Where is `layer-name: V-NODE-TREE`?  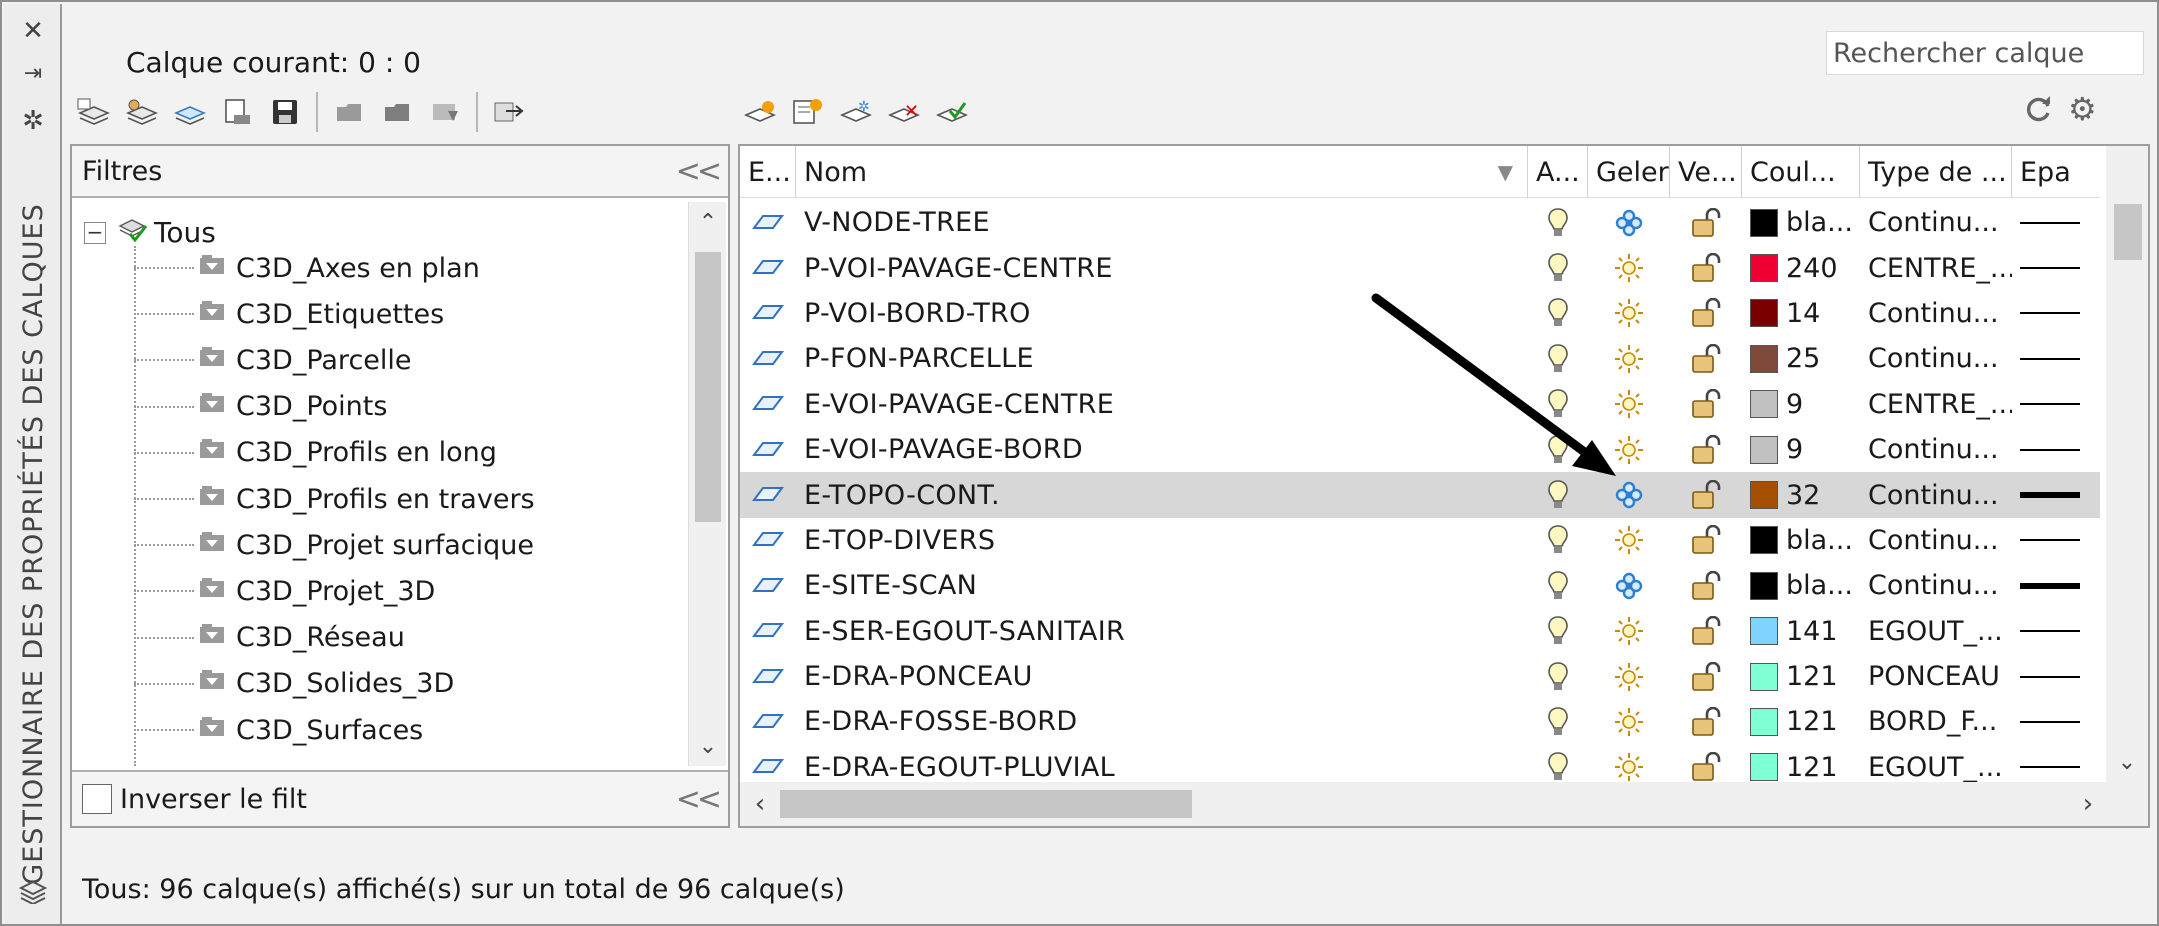
layer-name: V-NODE-TREE is located at coordinates (1162, 222).